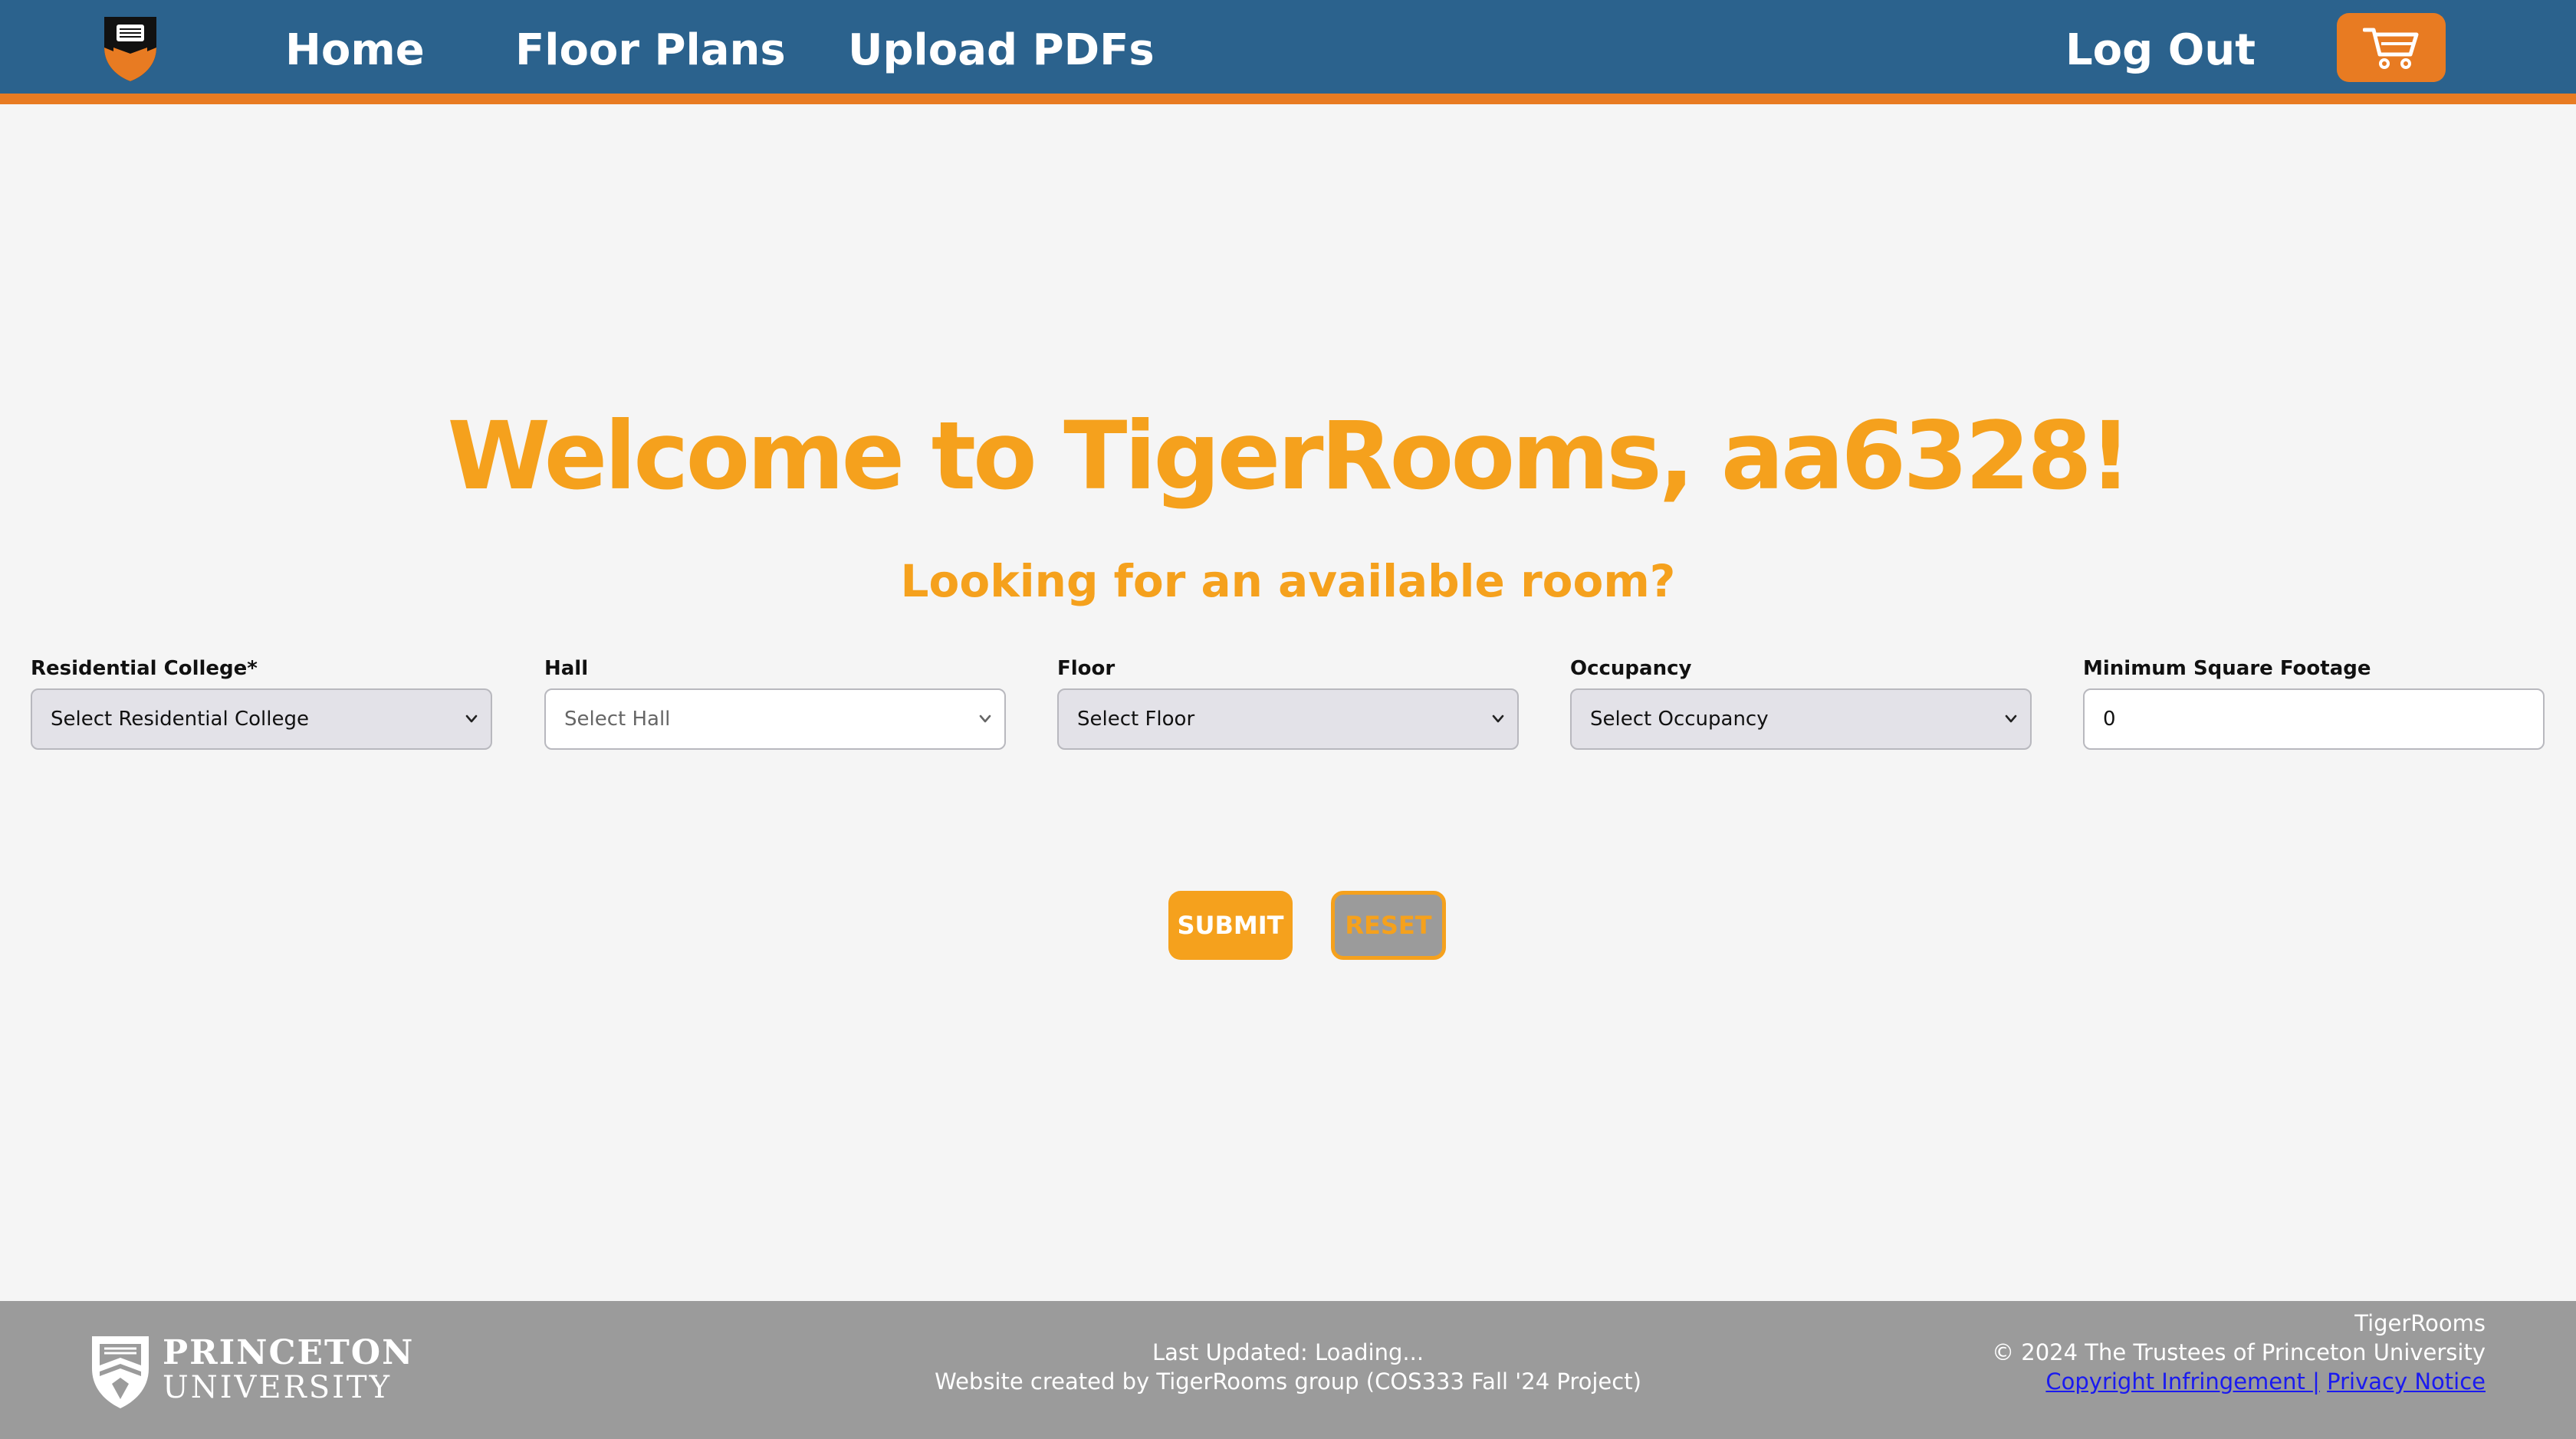 The height and width of the screenshot is (1439, 2576). What do you see at coordinates (566, 668) in the screenshot?
I see `hall-label: Hall` at bounding box center [566, 668].